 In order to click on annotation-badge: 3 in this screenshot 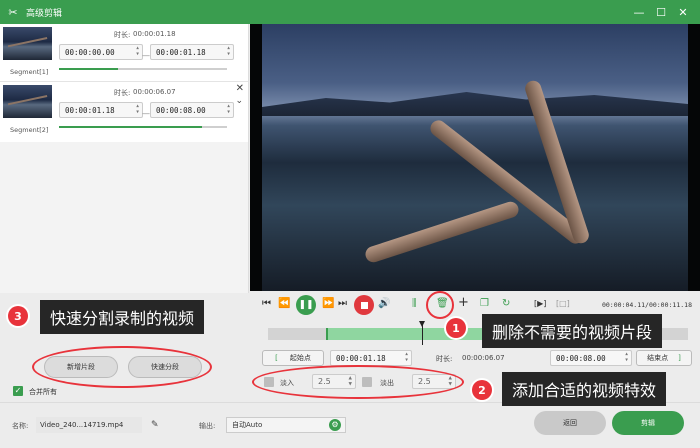, I will do `click(18, 316)`.